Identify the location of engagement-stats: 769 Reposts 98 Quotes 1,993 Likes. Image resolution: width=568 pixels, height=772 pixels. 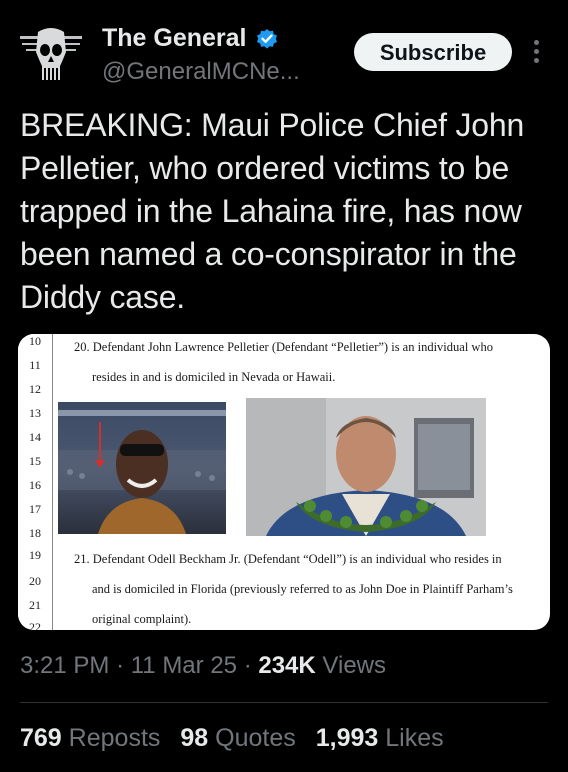
(232, 738).